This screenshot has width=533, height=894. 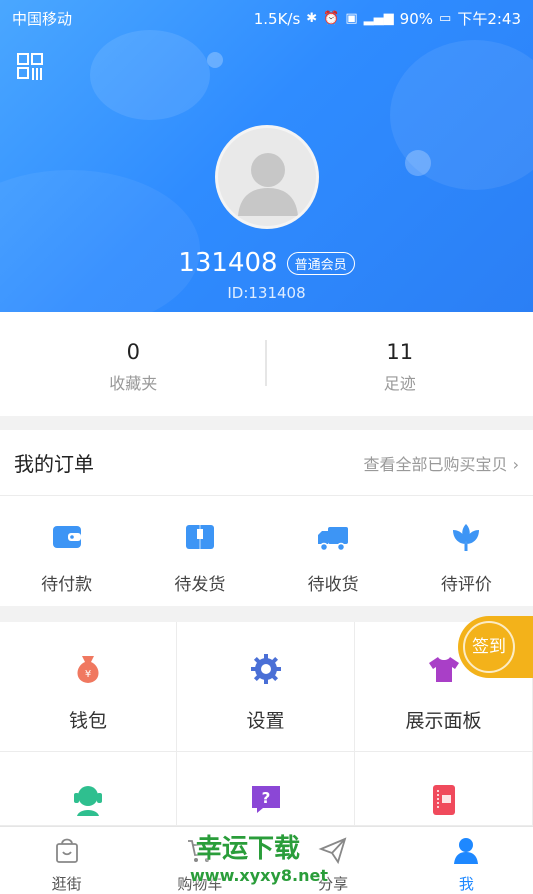 What do you see at coordinates (66, 884) in the screenshot?
I see `tab-label: 逛街` at bounding box center [66, 884].